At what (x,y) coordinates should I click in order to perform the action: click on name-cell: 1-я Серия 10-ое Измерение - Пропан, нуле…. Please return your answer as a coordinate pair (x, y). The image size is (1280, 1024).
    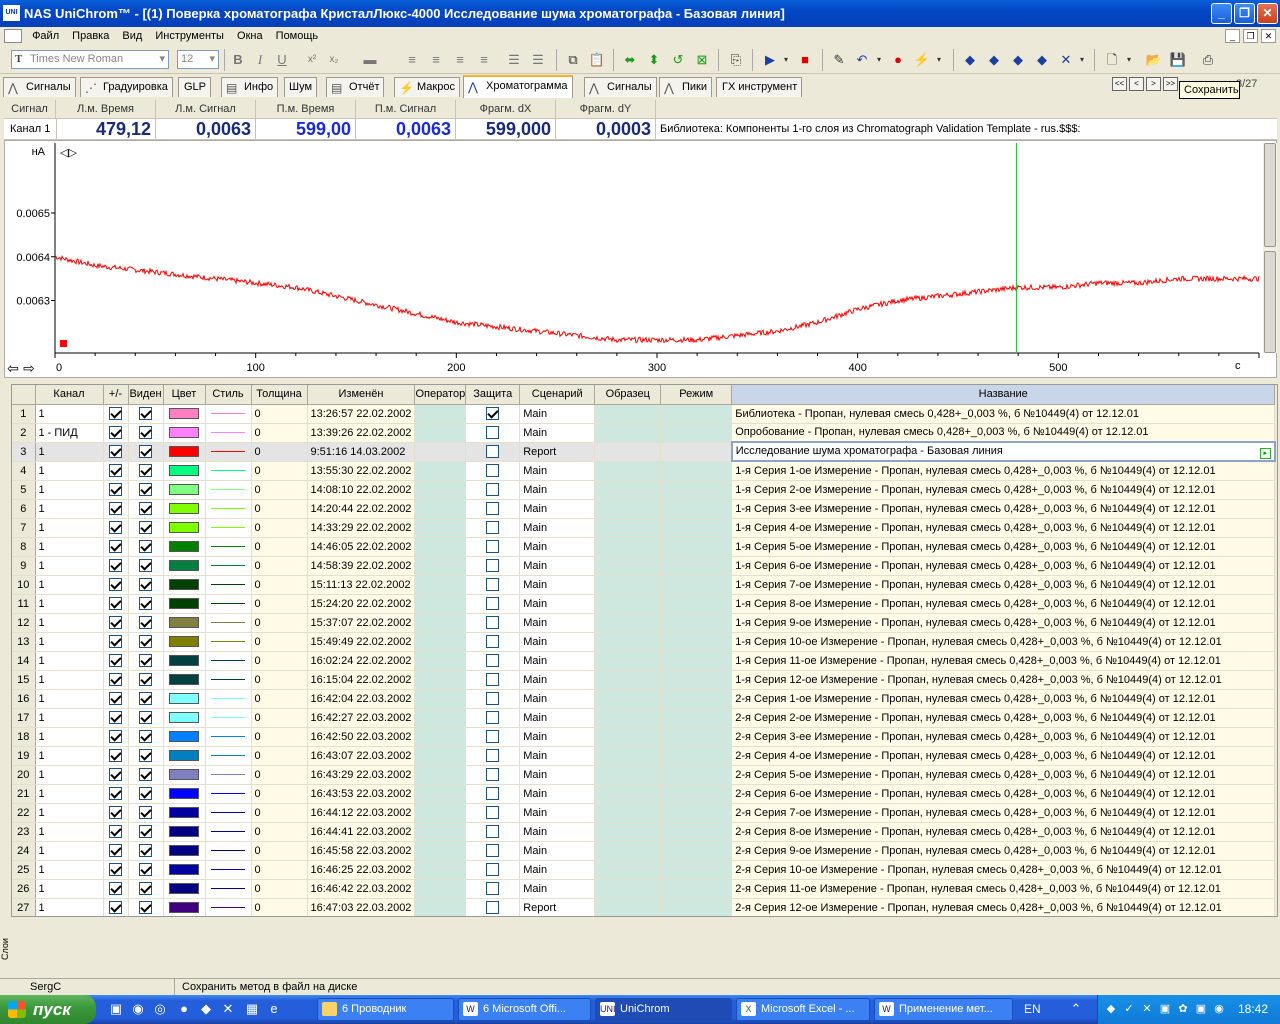
    Looking at the image, I should click on (1003, 642).